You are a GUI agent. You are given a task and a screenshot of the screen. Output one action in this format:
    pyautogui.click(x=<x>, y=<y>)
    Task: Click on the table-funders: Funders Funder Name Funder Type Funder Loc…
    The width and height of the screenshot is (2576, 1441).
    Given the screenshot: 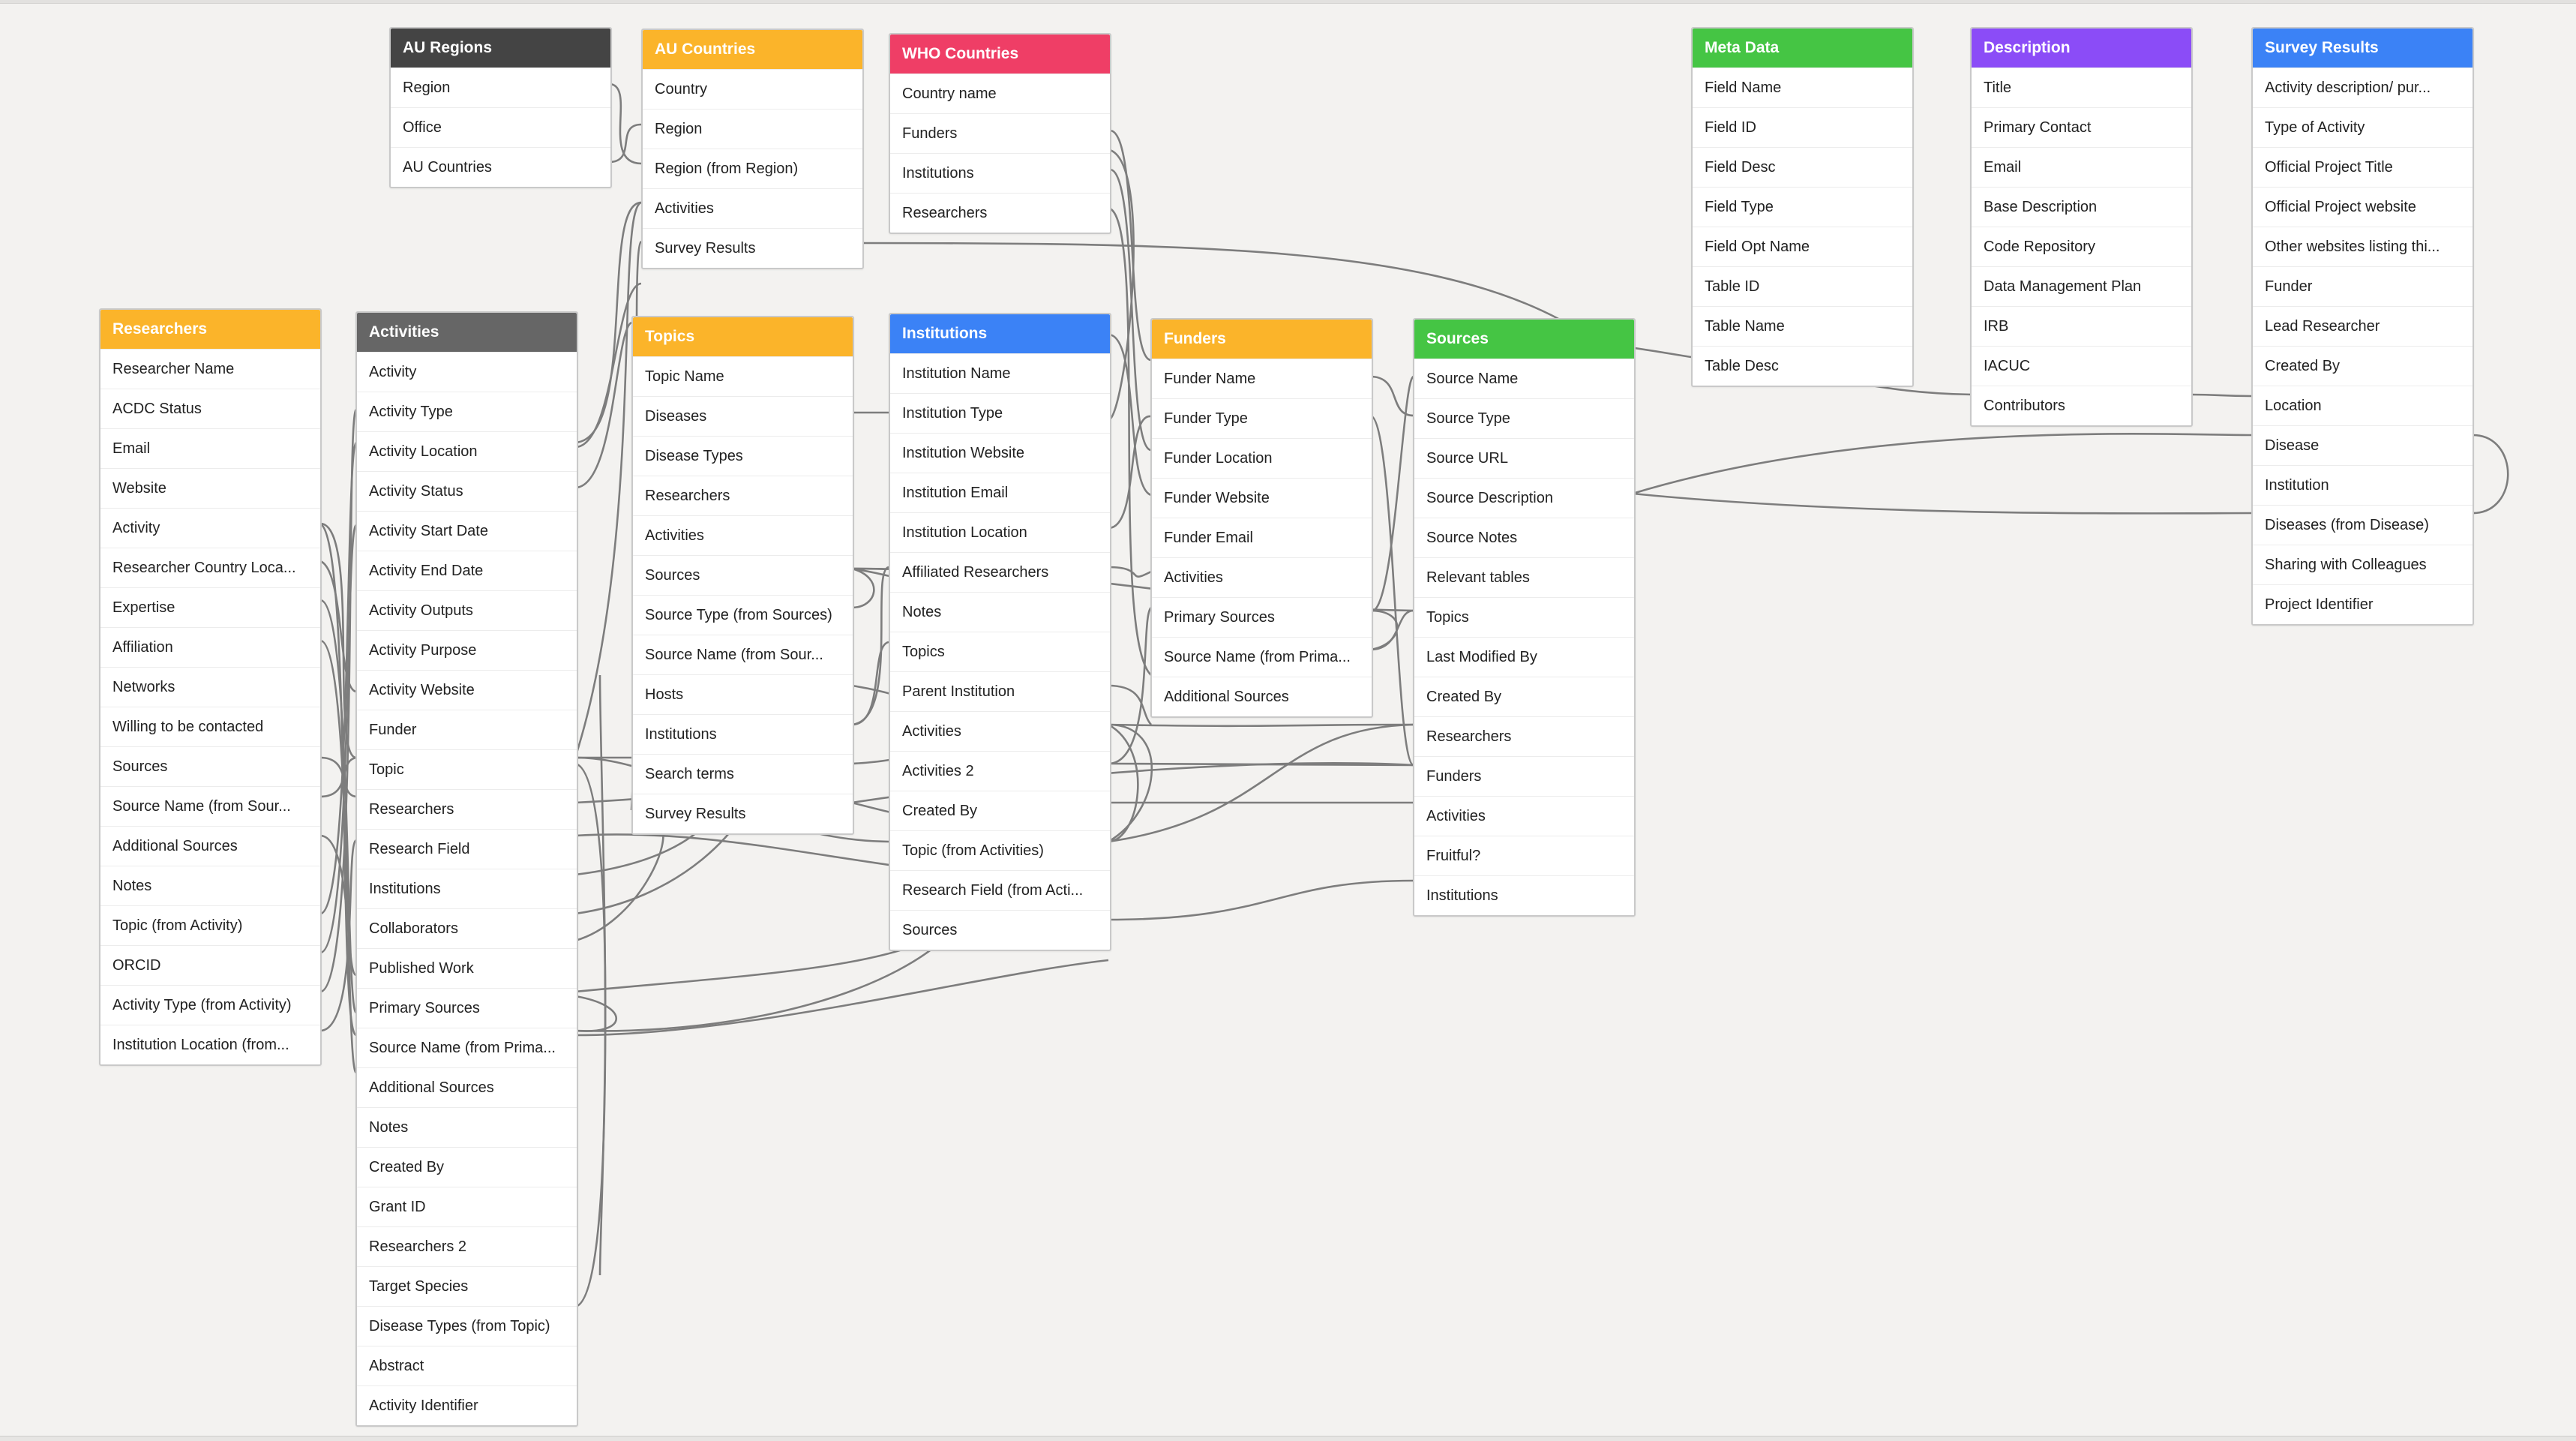 What is the action you would take?
    pyautogui.click(x=1262, y=518)
    